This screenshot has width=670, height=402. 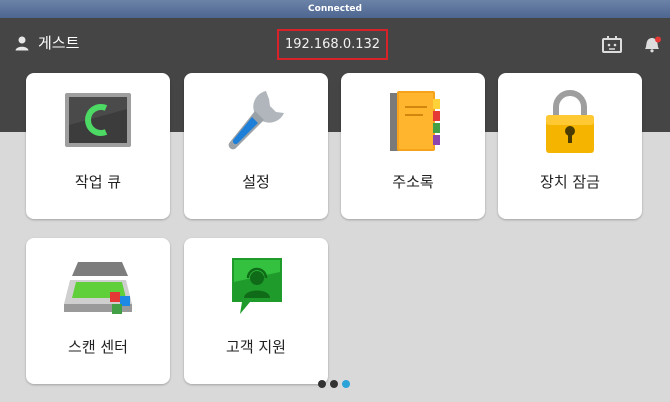 I want to click on tile-label: 고객 지원, so click(x=256, y=347).